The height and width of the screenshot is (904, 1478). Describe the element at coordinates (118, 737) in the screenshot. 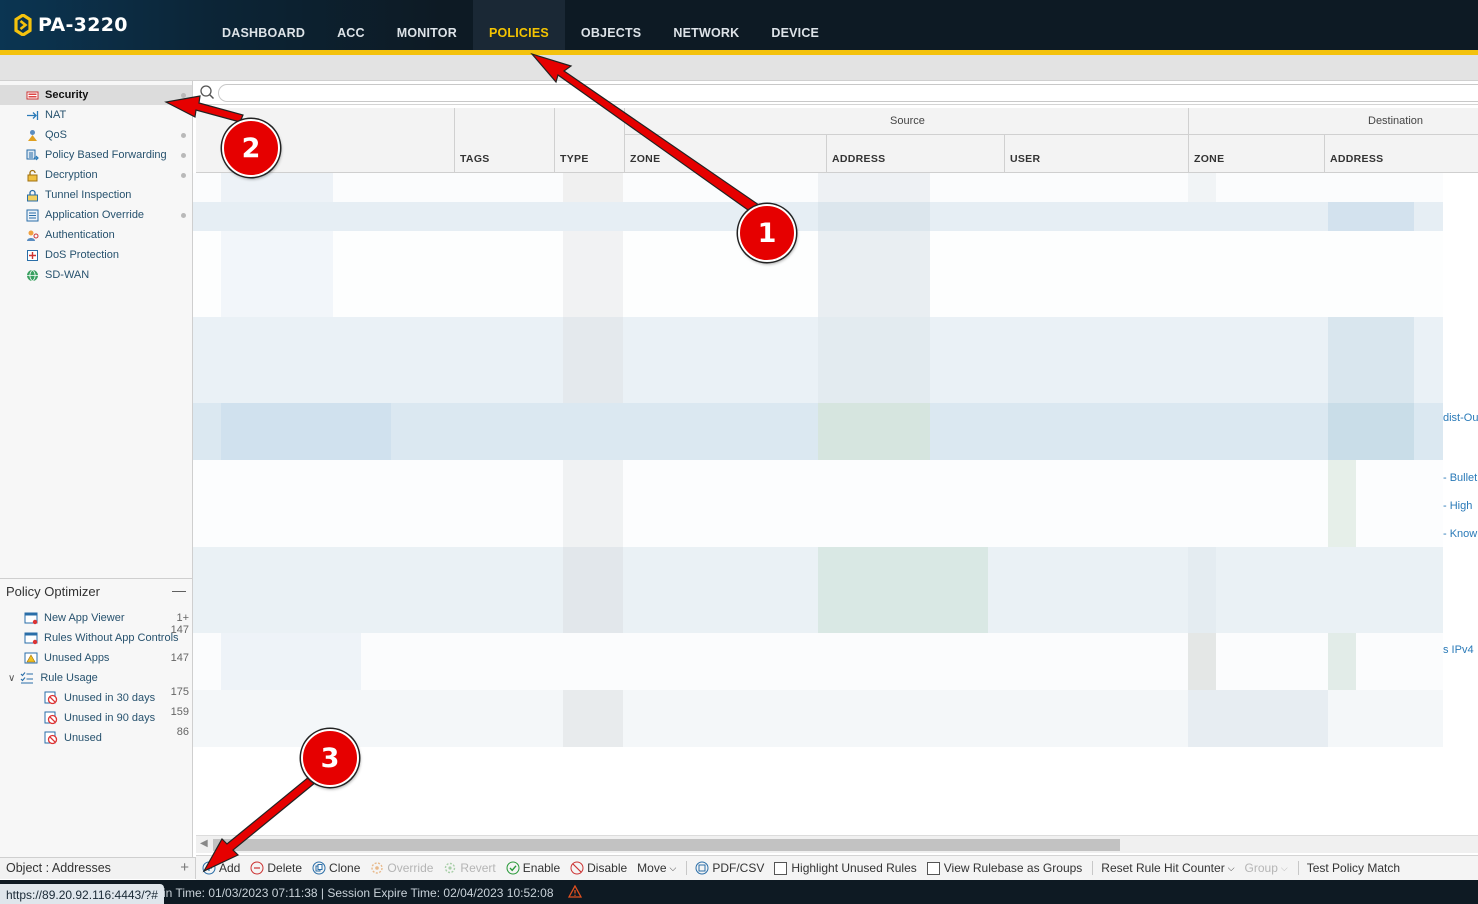

I see `opt-unused: Unused 86` at that location.